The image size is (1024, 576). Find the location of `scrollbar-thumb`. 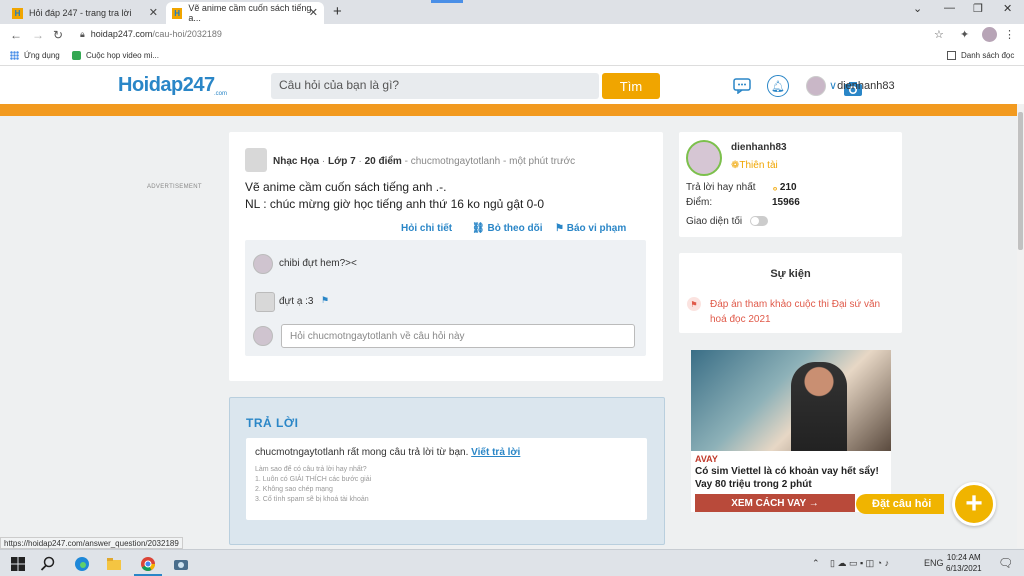

scrollbar-thumb is located at coordinates (1020, 181).